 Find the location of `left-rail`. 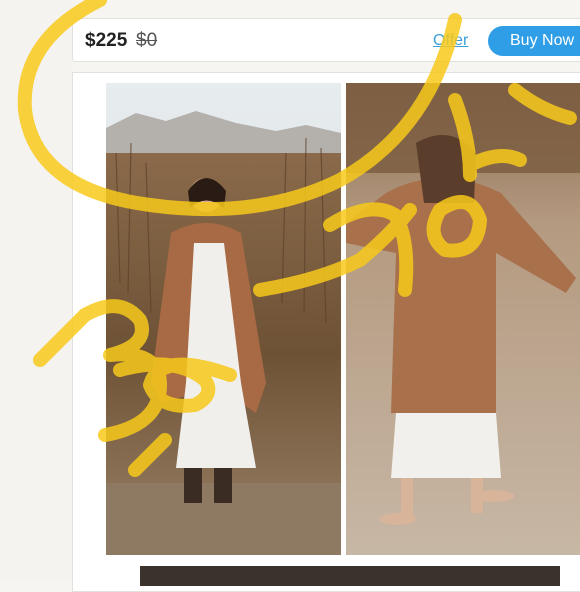

left-rail is located at coordinates (36, 290).